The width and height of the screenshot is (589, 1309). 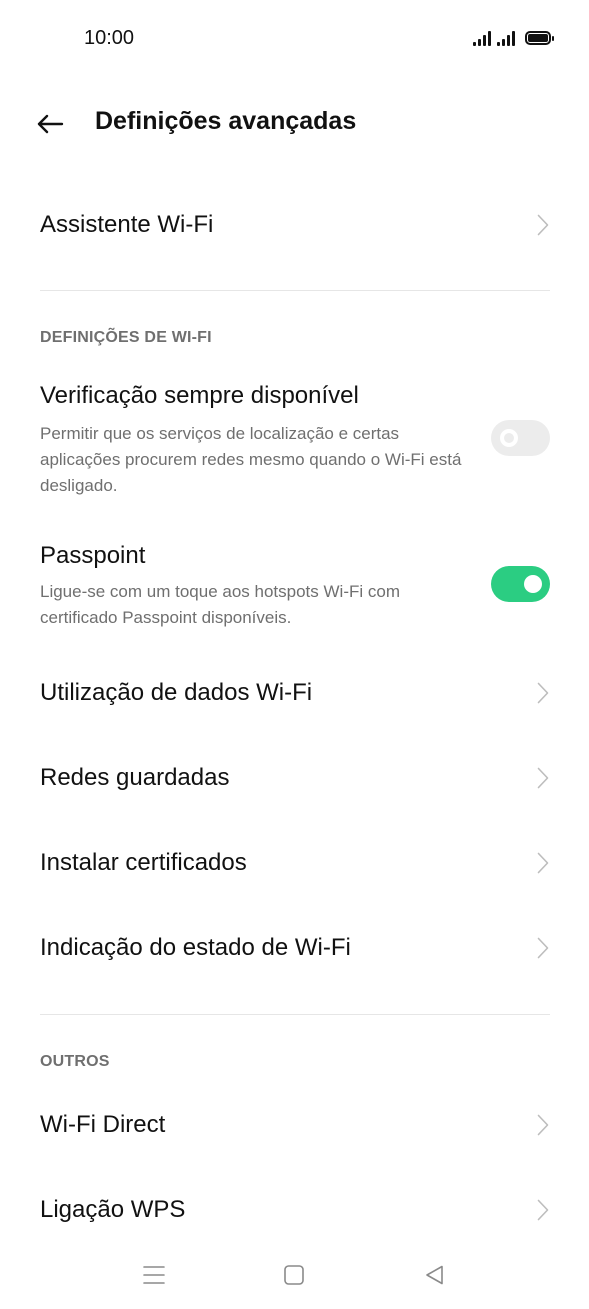 I want to click on passpoint-toggle, so click(x=520, y=584).